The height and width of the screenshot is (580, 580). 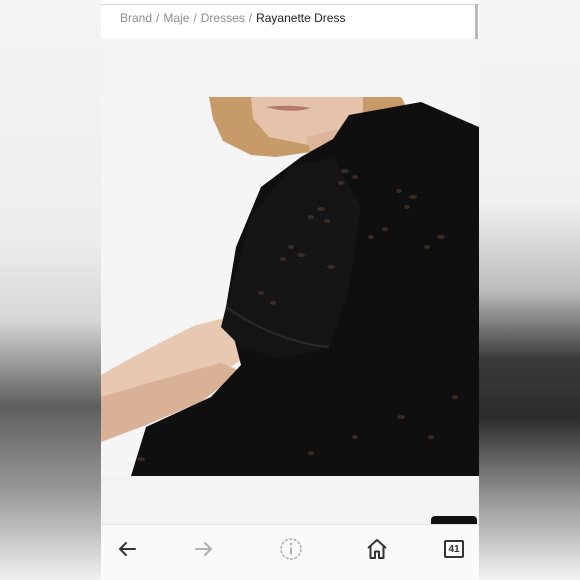 I want to click on back-button, so click(x=127, y=549).